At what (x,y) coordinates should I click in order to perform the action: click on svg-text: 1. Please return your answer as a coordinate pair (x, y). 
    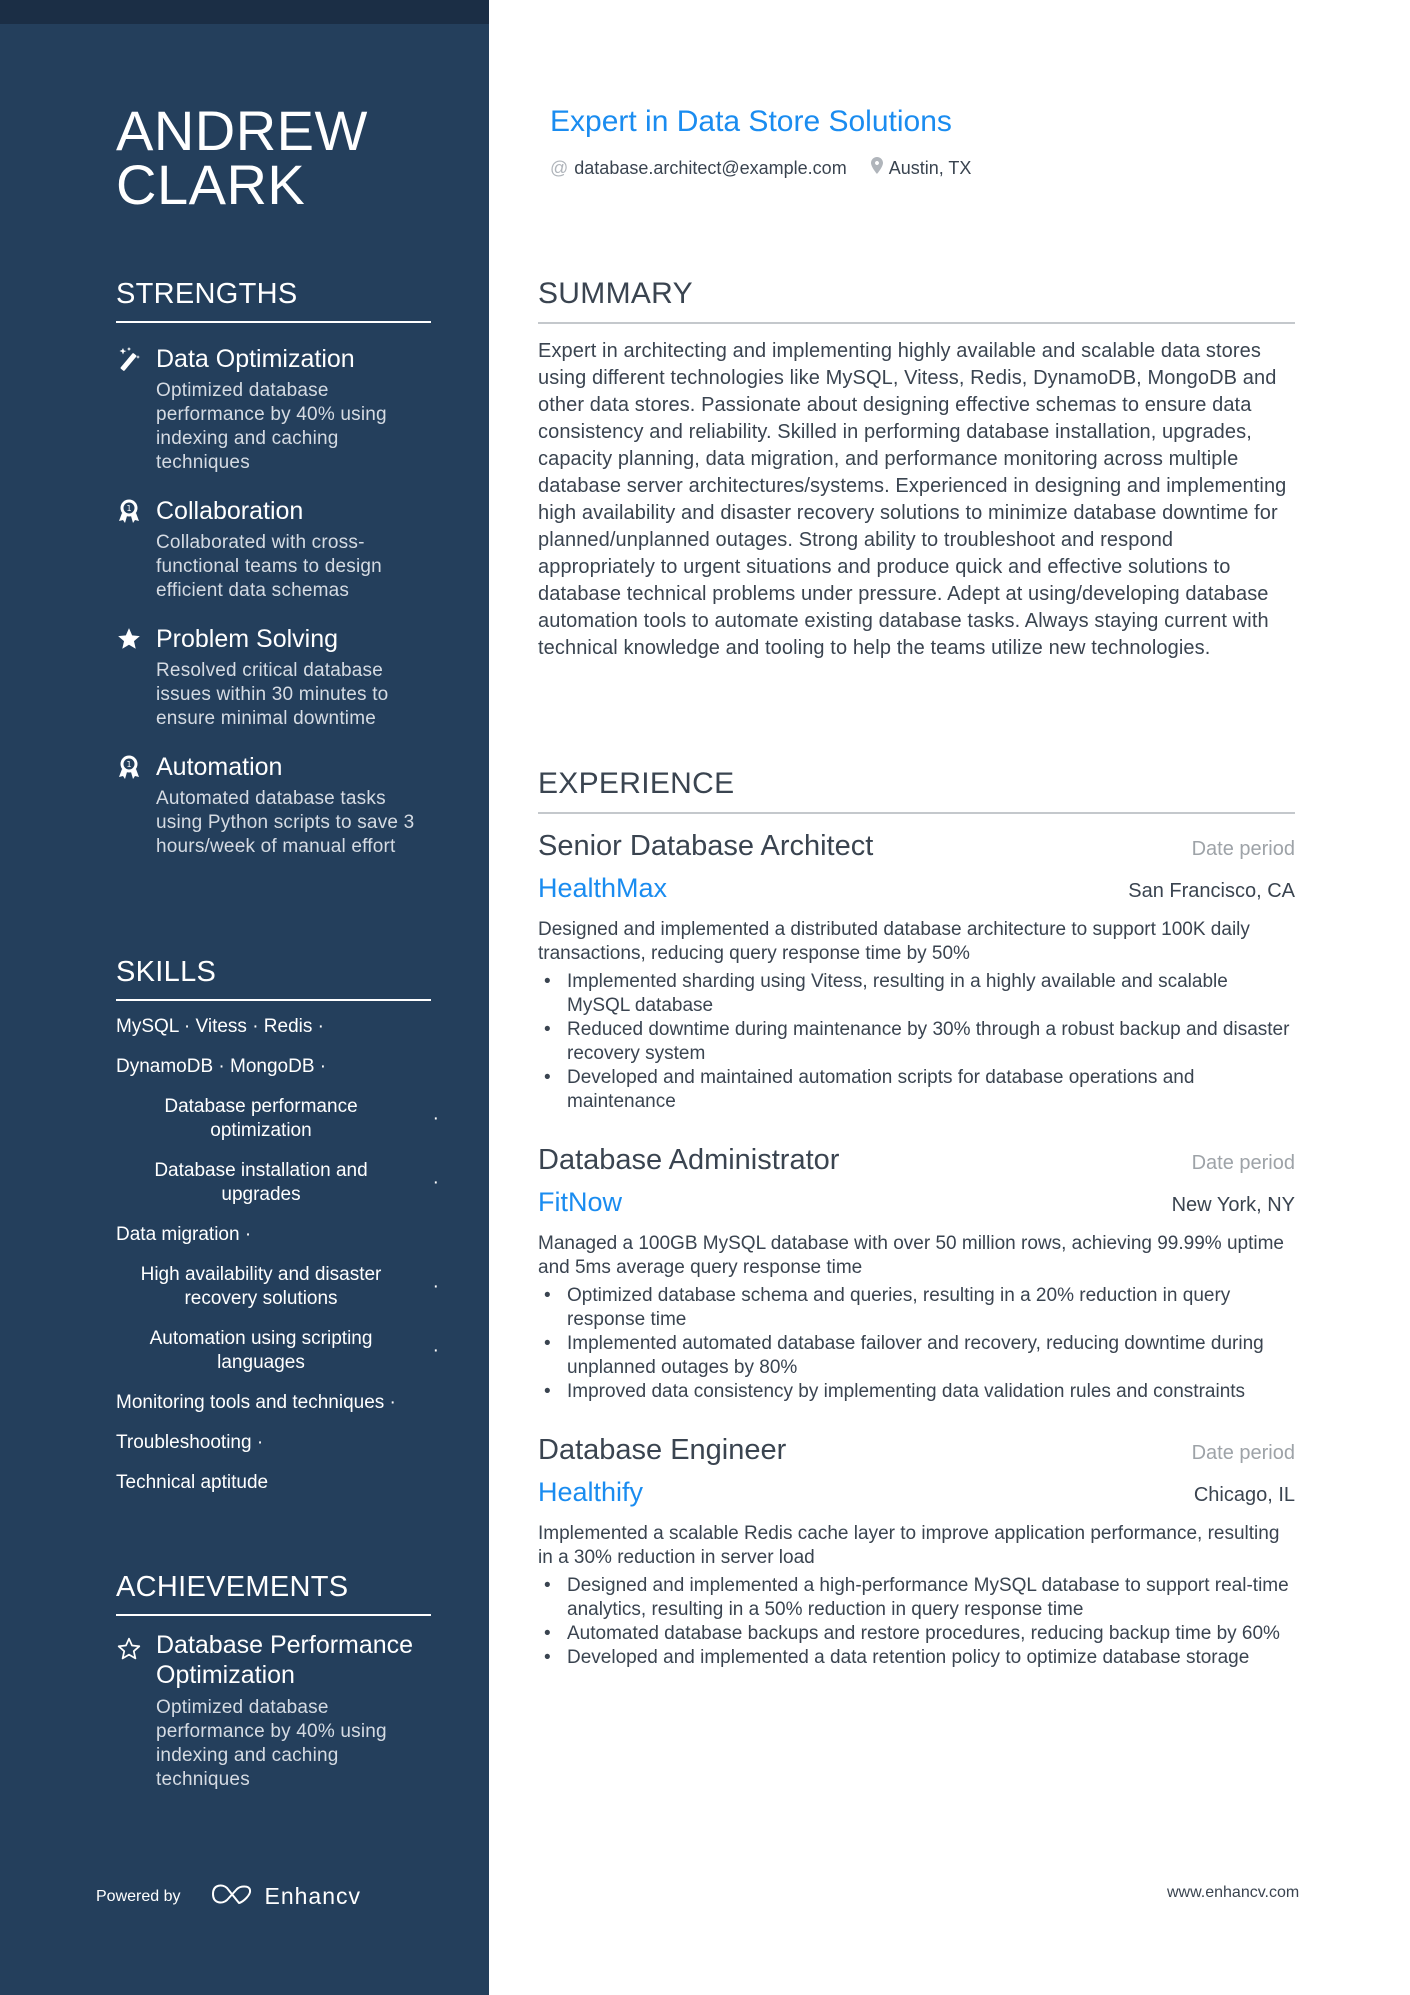
    Looking at the image, I should click on (128, 508).